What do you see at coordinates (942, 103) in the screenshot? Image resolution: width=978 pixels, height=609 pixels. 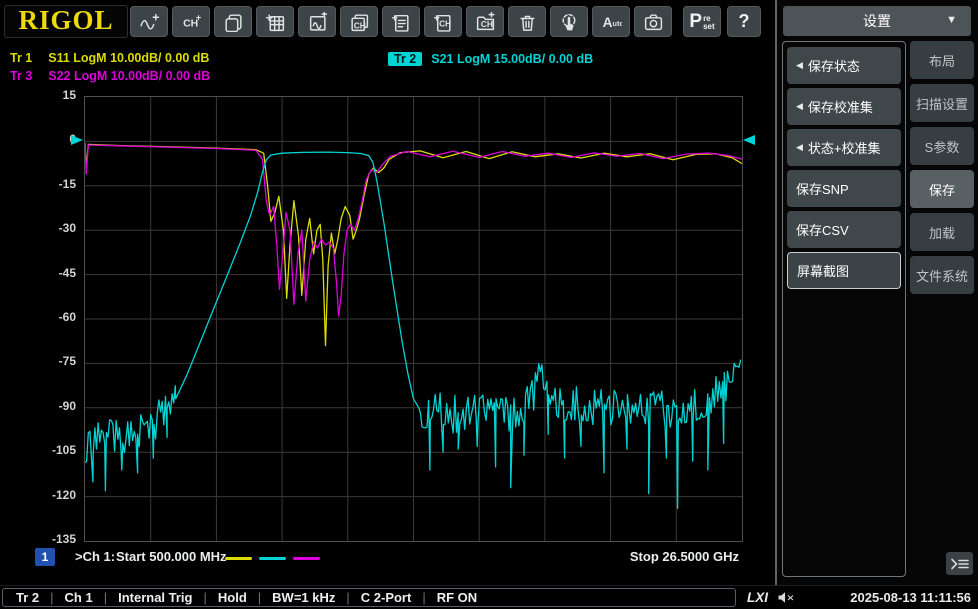 I see `tab-sweep-setup: 扫描设置` at bounding box center [942, 103].